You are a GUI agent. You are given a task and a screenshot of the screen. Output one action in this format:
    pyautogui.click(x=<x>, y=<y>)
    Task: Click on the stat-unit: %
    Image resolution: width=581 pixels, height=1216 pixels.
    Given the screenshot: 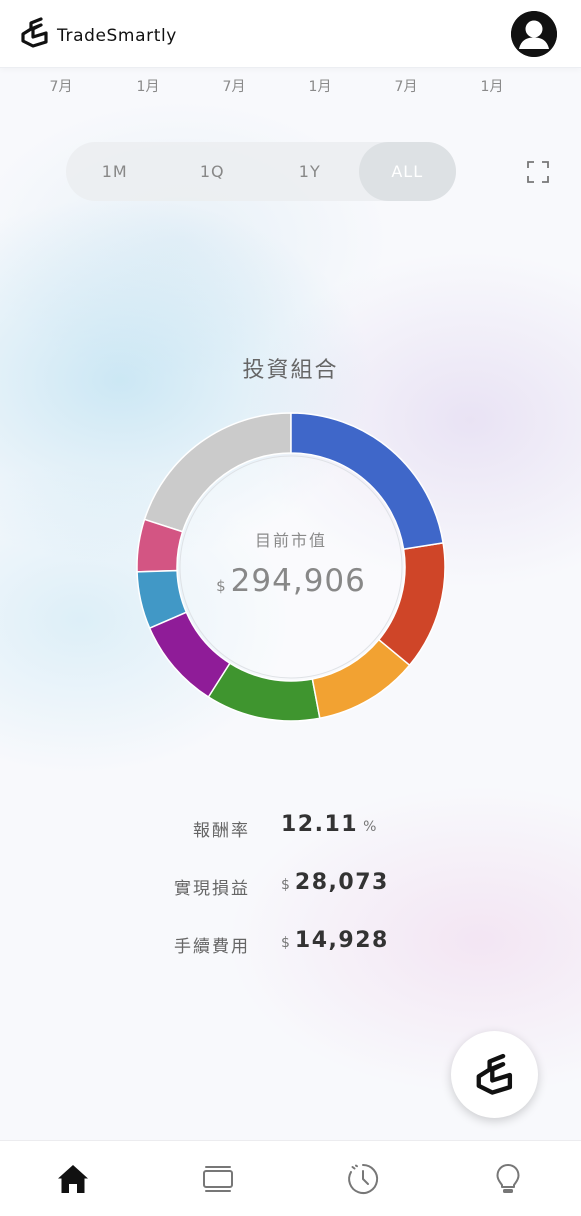 What is the action you would take?
    pyautogui.click(x=370, y=827)
    